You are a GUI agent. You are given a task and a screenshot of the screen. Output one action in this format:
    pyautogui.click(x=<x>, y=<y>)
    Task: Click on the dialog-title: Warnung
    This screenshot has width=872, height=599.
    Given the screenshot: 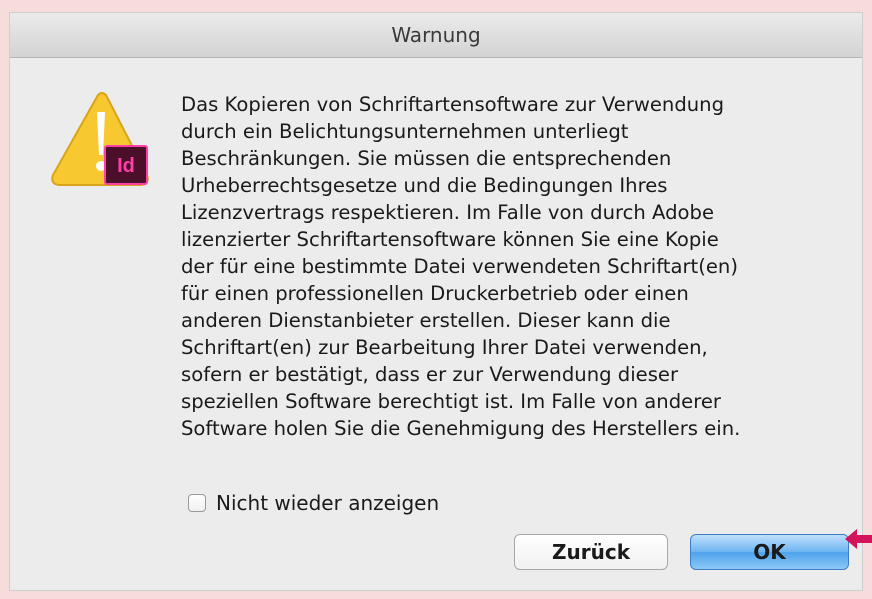 What is the action you would take?
    pyautogui.click(x=436, y=35)
    